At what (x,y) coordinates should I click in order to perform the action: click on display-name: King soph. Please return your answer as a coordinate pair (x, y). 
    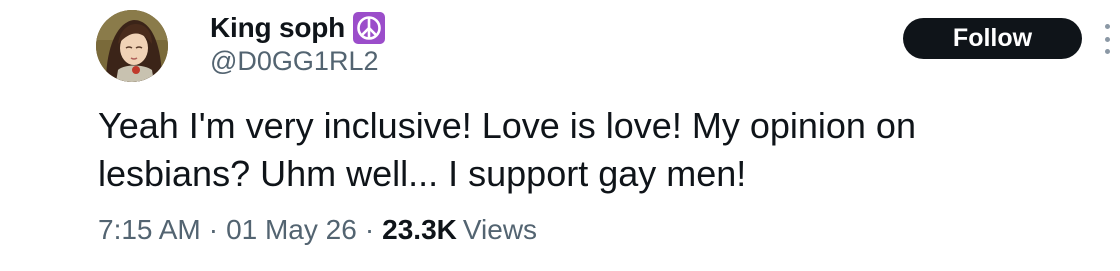
    Looking at the image, I should click on (277, 28).